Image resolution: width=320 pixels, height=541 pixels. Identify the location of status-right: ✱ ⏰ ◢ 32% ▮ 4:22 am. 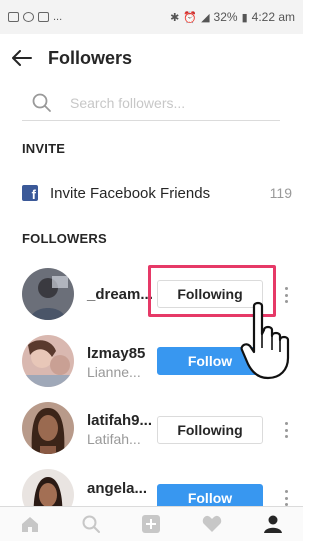
(232, 17).